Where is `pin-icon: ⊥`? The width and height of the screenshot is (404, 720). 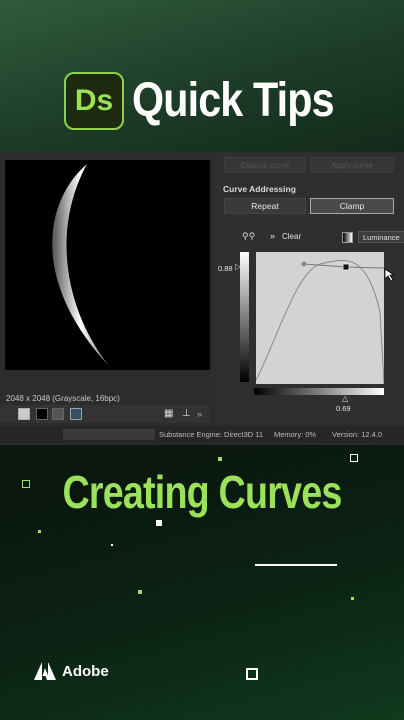 pin-icon: ⊥ is located at coordinates (188, 414).